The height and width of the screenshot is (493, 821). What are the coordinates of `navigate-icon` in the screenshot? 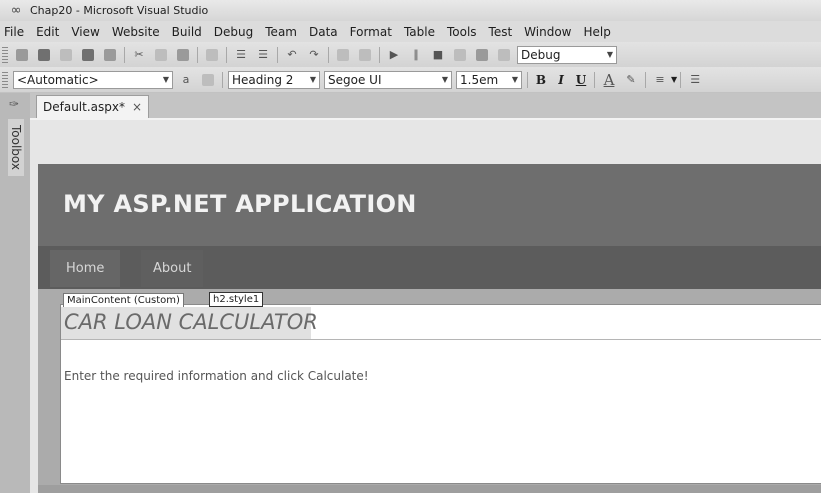 It's located at (343, 55).